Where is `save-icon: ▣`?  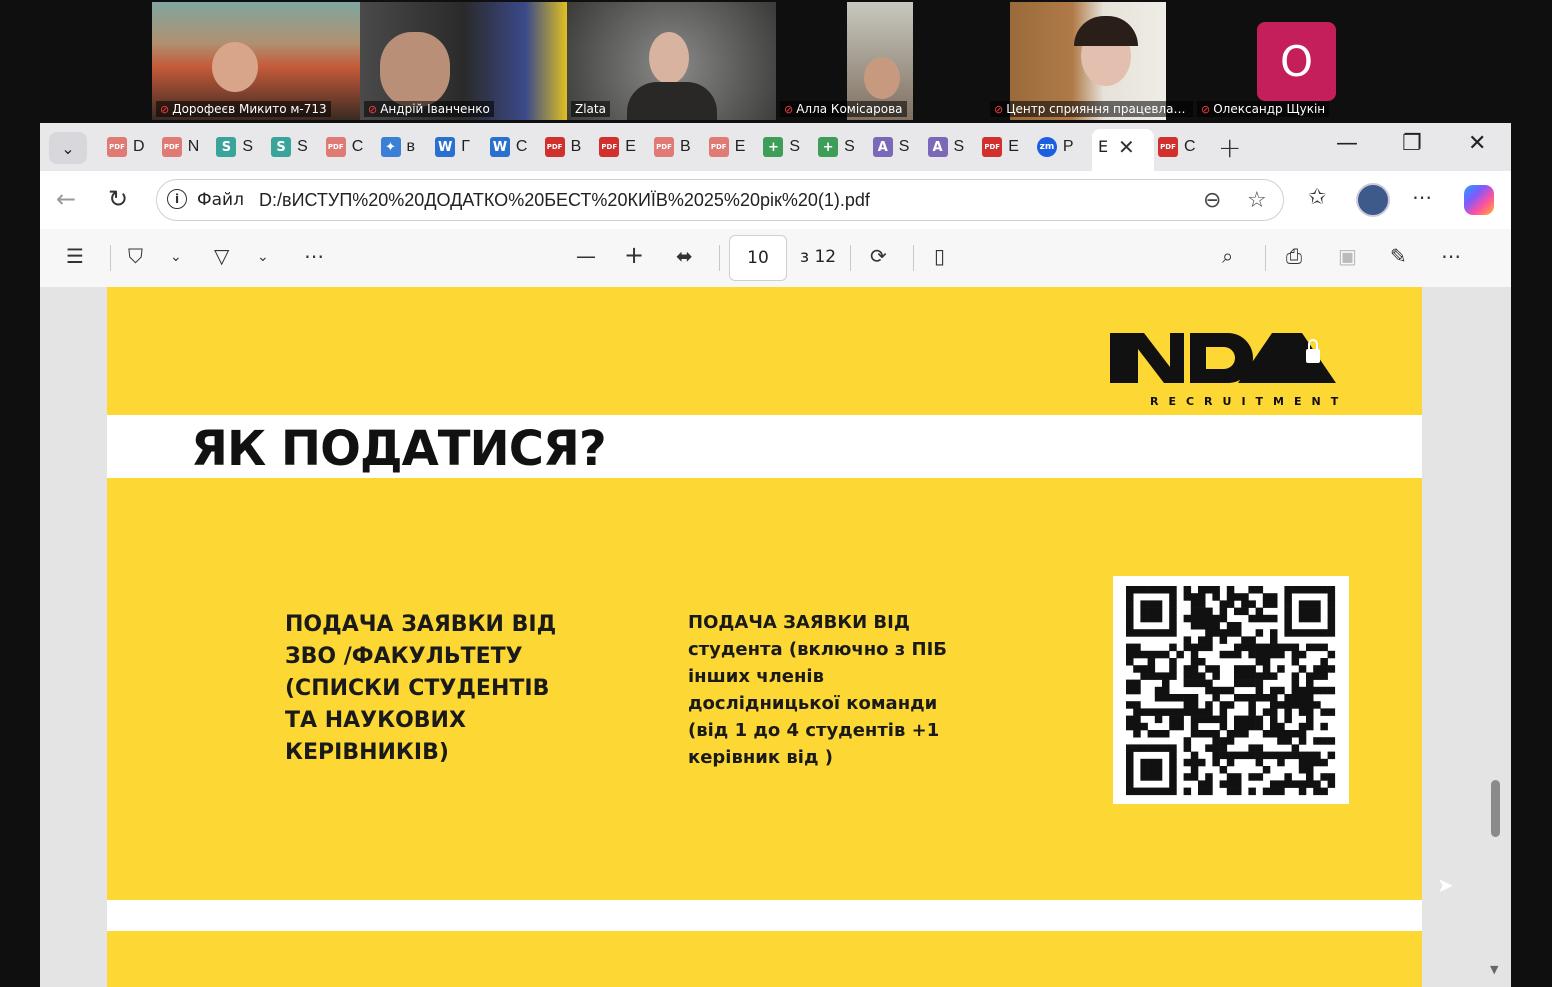 save-icon: ▣ is located at coordinates (1347, 256).